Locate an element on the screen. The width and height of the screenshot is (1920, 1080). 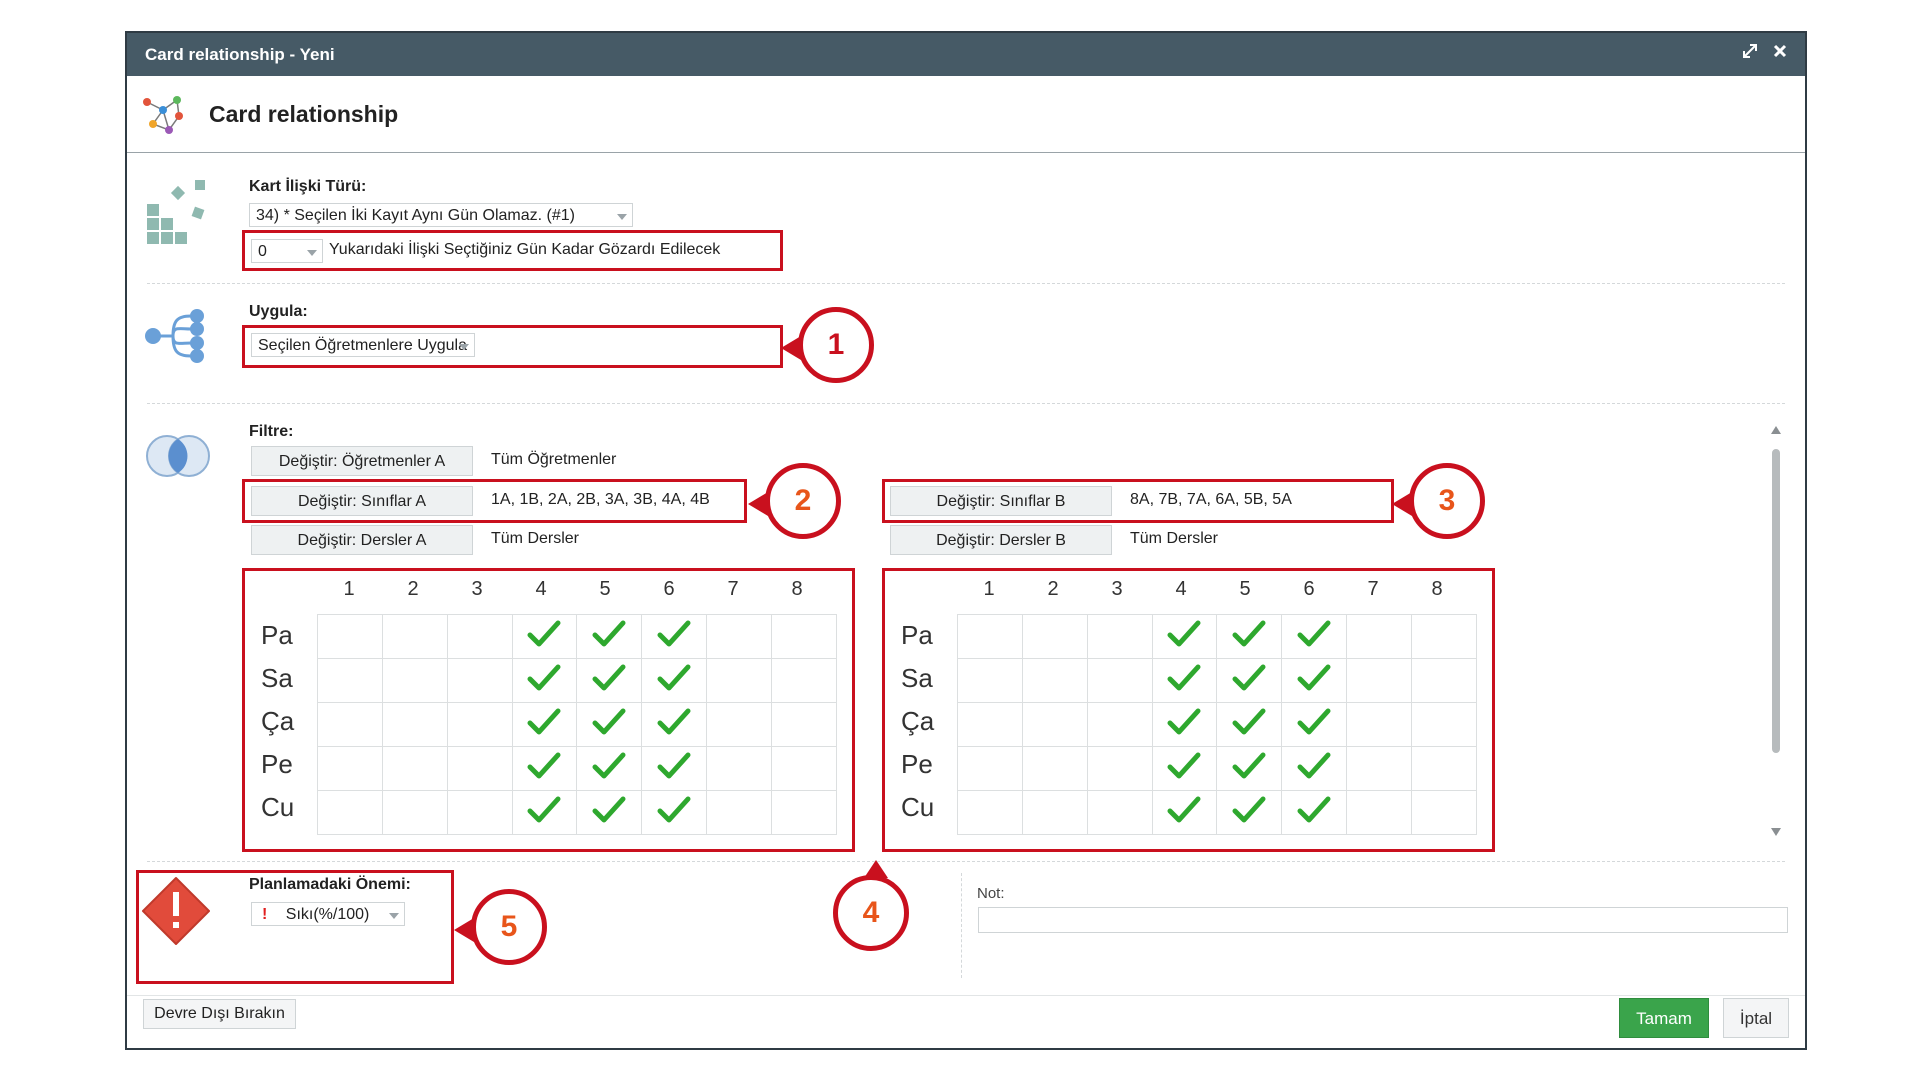
disable-button: Devre Dışı Bırakın is located at coordinates (219, 1014).